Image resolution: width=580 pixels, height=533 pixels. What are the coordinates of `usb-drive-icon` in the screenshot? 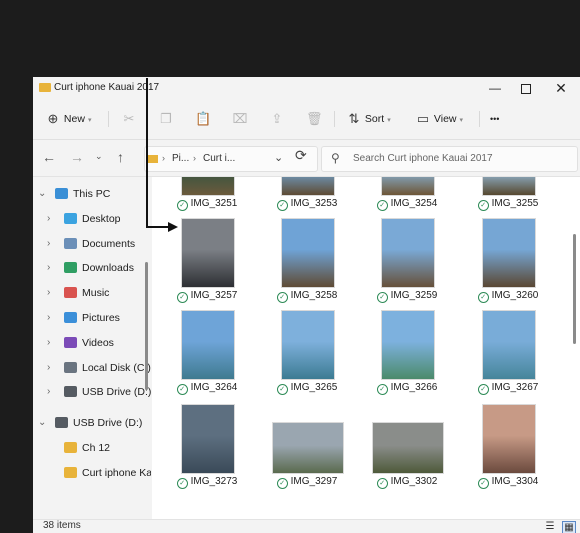 It's located at (61, 422).